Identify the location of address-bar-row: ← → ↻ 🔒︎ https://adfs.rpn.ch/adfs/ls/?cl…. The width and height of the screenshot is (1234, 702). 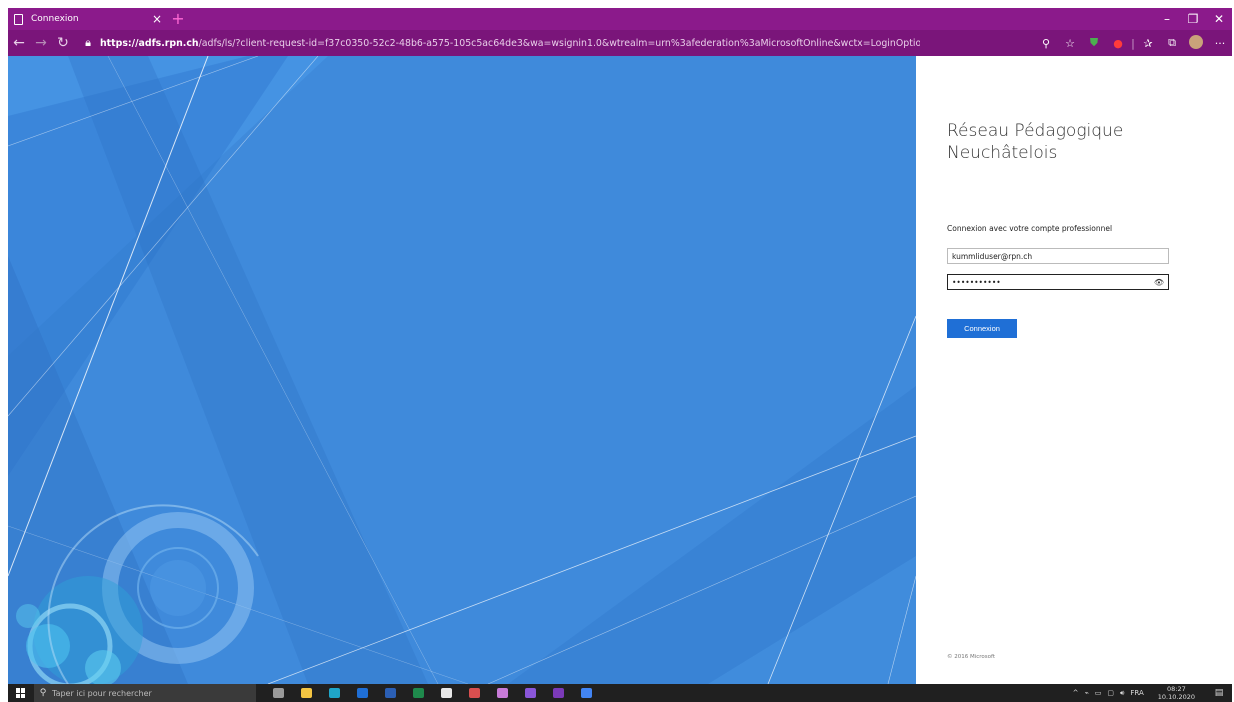
(620, 43).